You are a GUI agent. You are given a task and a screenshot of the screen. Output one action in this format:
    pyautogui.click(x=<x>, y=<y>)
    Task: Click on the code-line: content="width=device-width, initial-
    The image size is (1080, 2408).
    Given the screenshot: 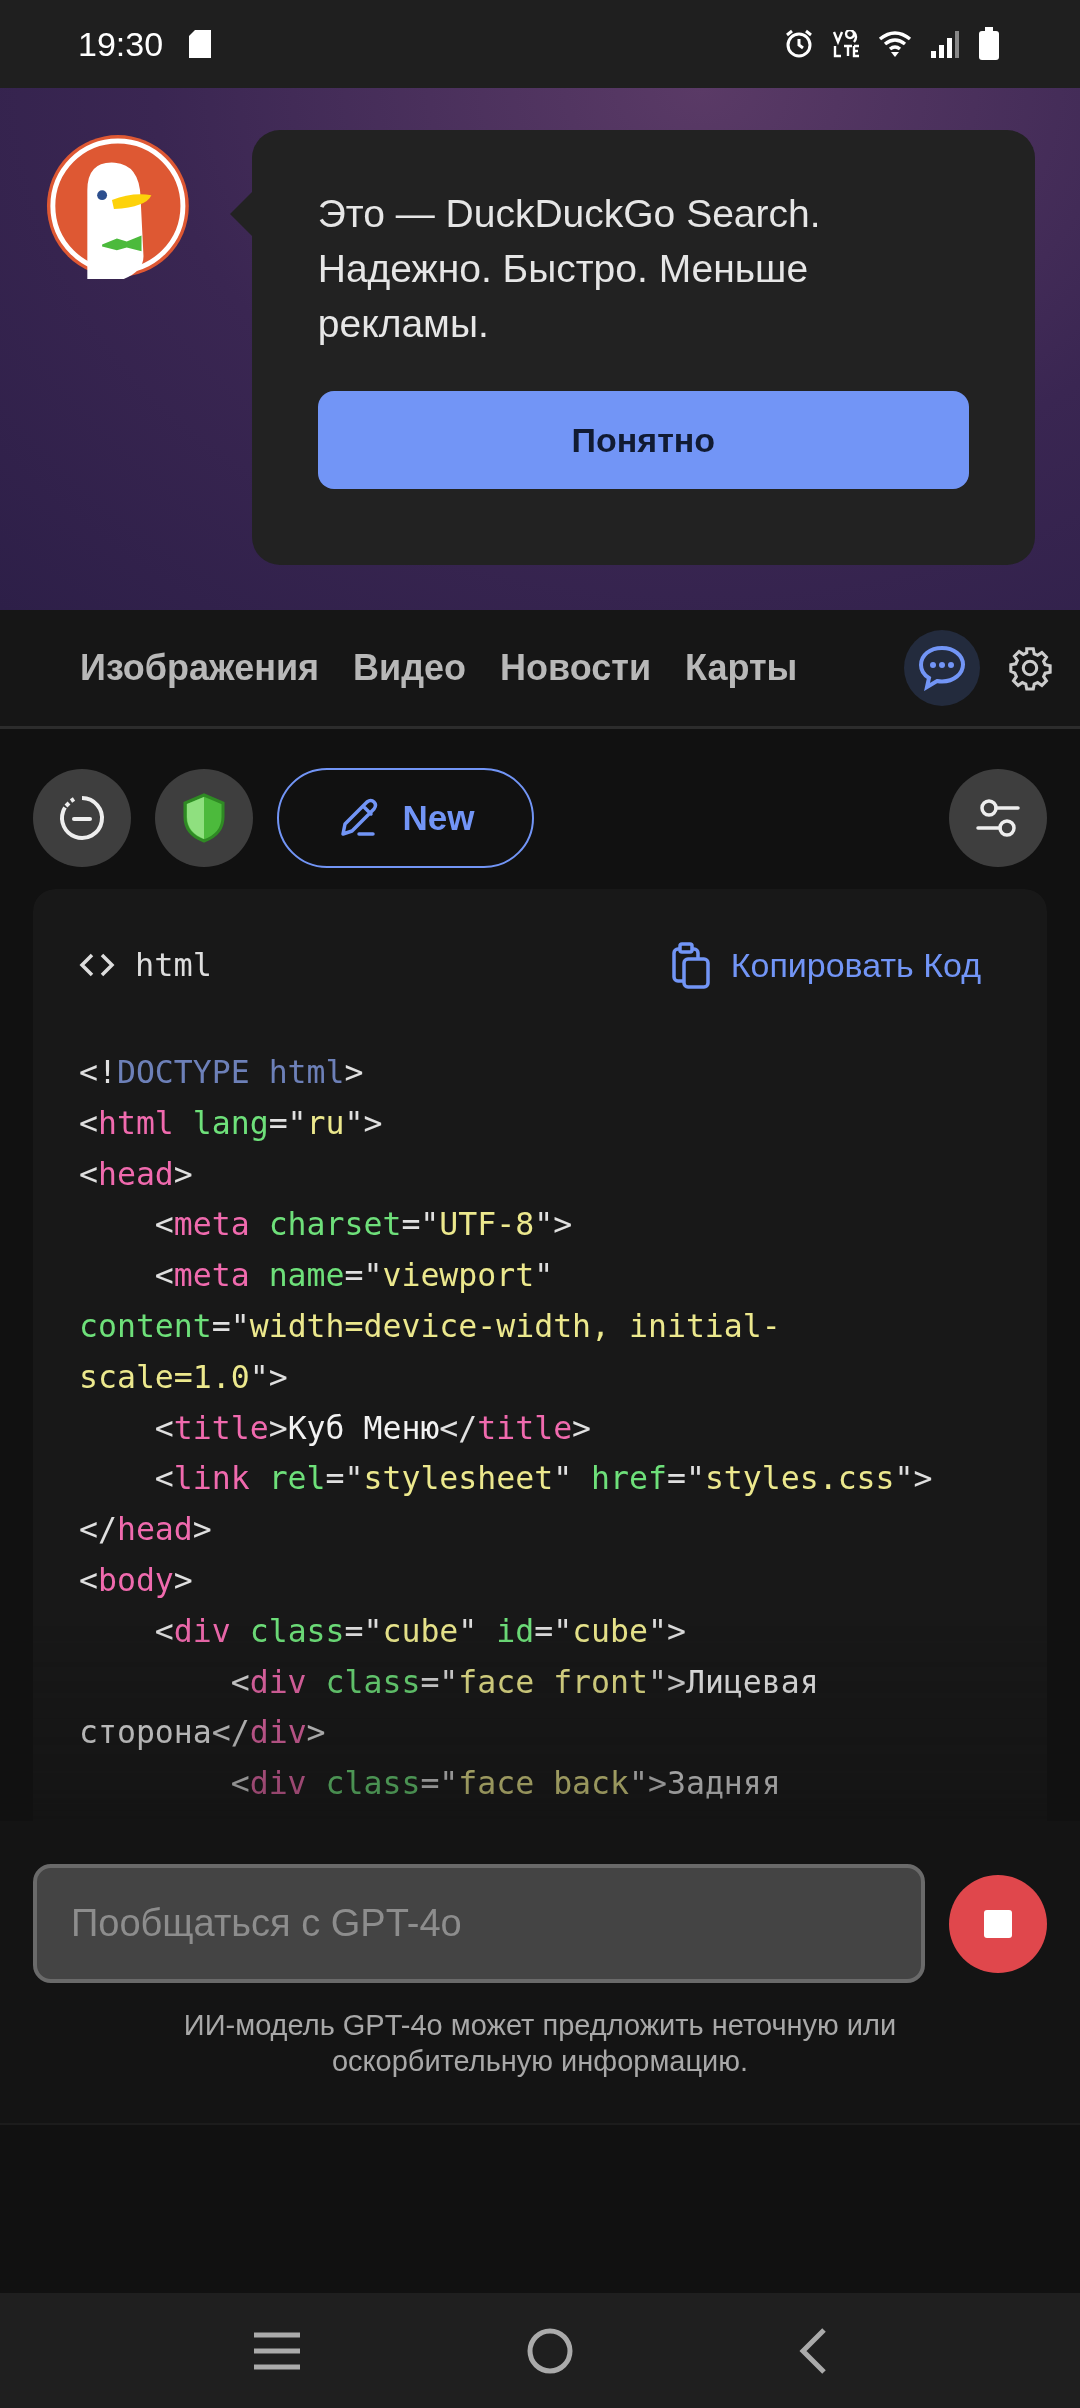 What is the action you would take?
    pyautogui.click(x=430, y=1326)
    